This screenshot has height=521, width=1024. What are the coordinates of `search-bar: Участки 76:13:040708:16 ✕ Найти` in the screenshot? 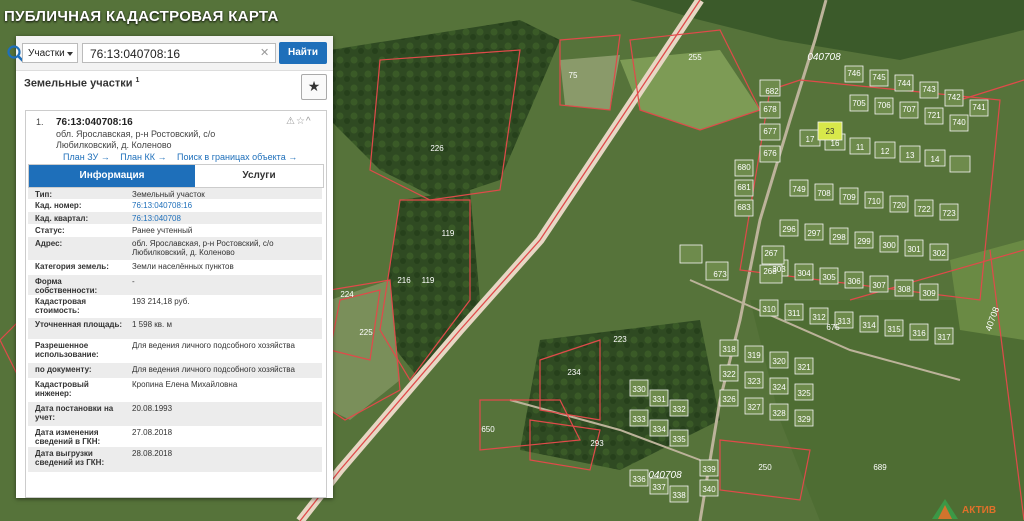 It's located at (170, 53).